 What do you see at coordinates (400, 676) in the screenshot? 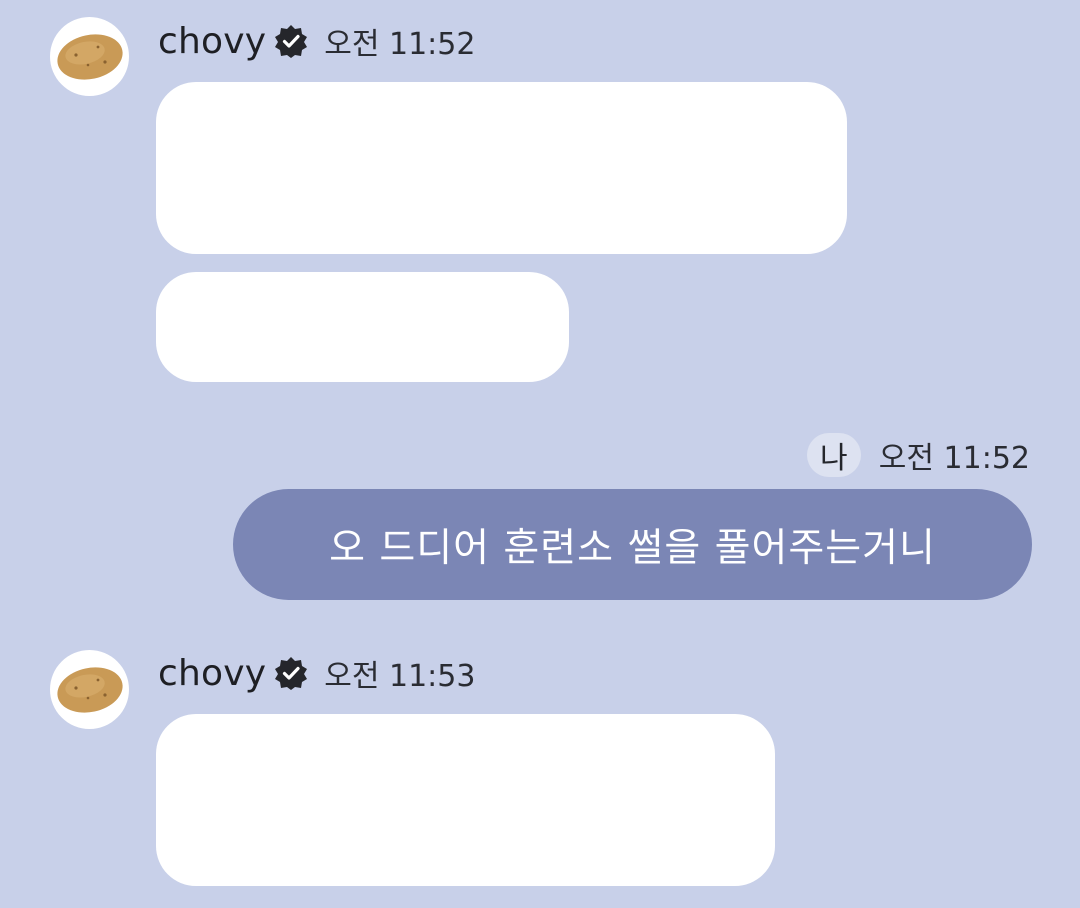
I see `message-time: 오전 11:53` at bounding box center [400, 676].